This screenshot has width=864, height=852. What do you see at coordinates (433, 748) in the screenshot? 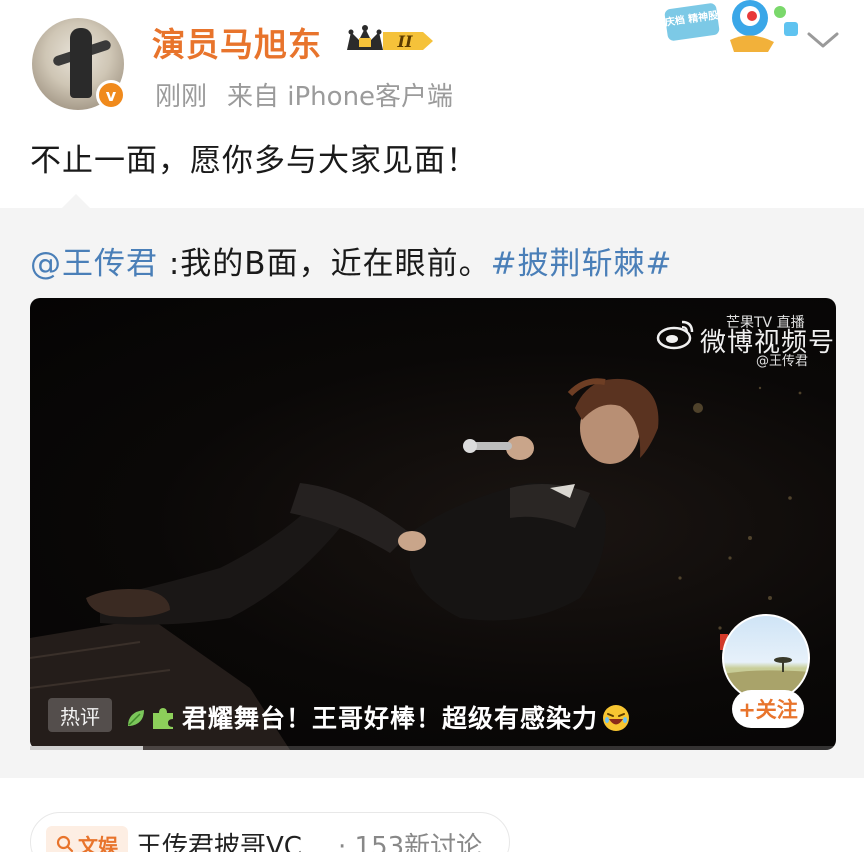
I see `video-progress-bar` at bounding box center [433, 748].